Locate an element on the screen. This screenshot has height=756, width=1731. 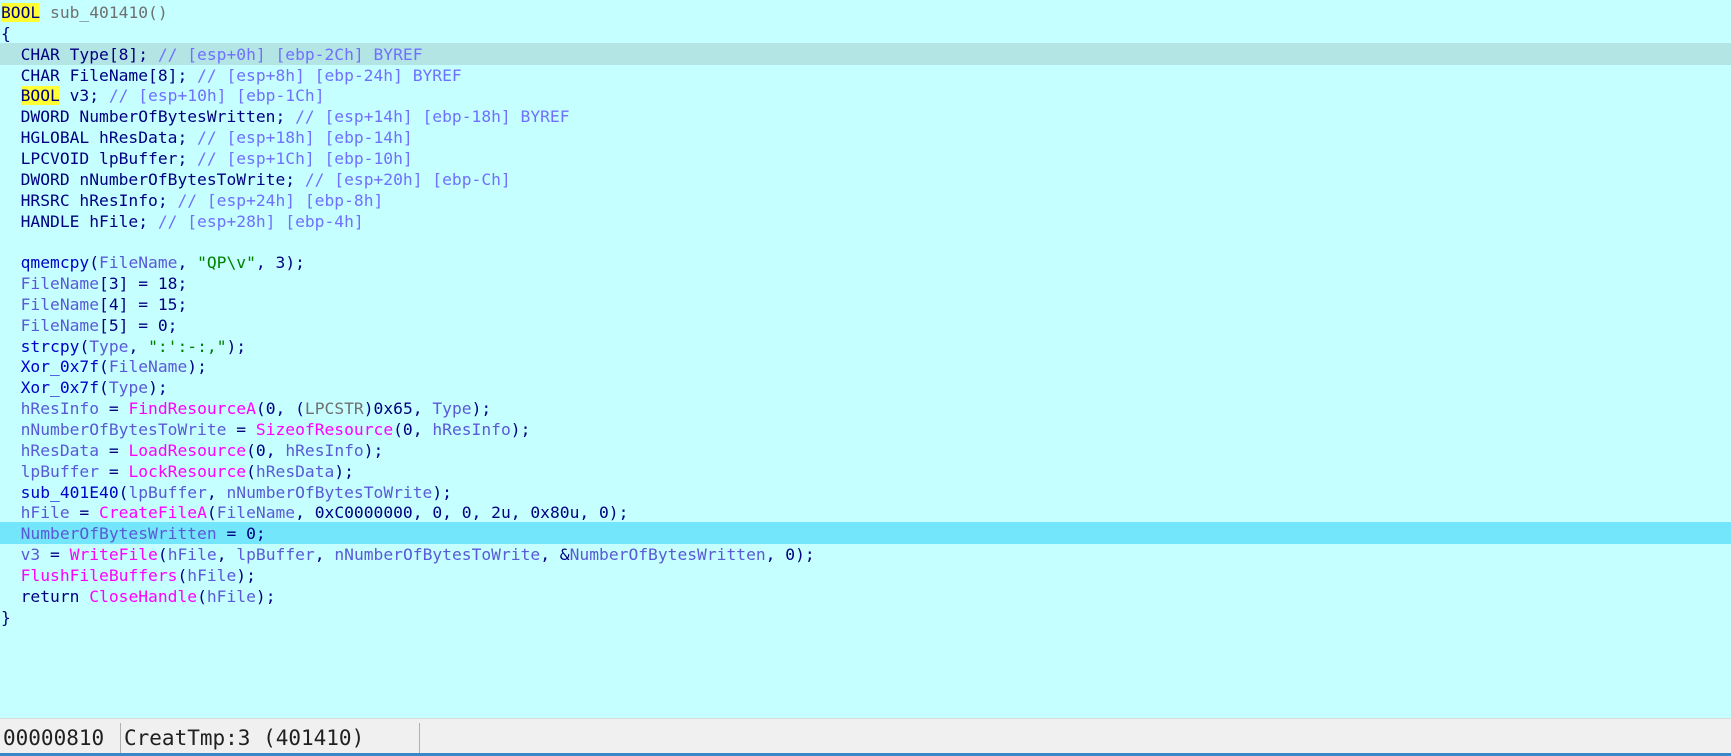
code-token: , & is located at coordinates (555, 555).